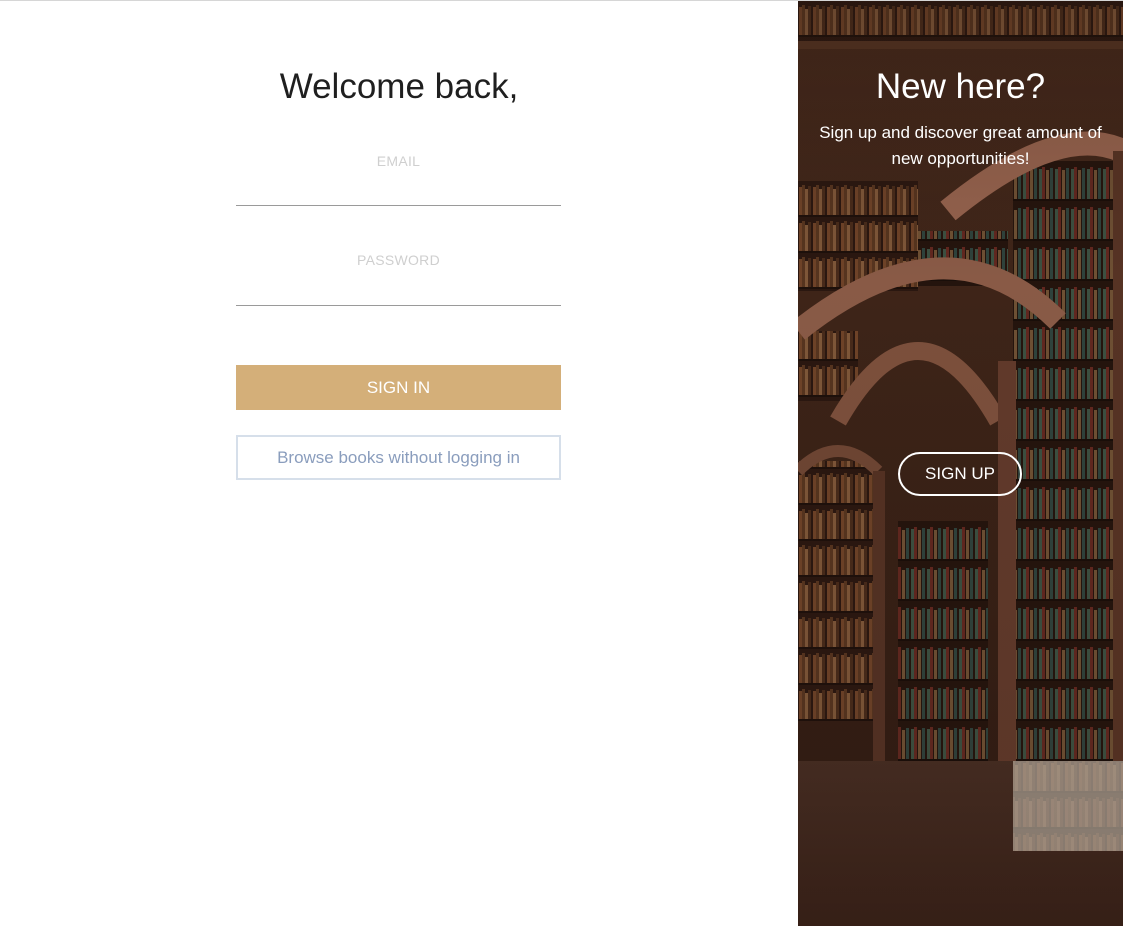  Describe the element at coordinates (398, 192) in the screenshot. I see `email-field` at that location.